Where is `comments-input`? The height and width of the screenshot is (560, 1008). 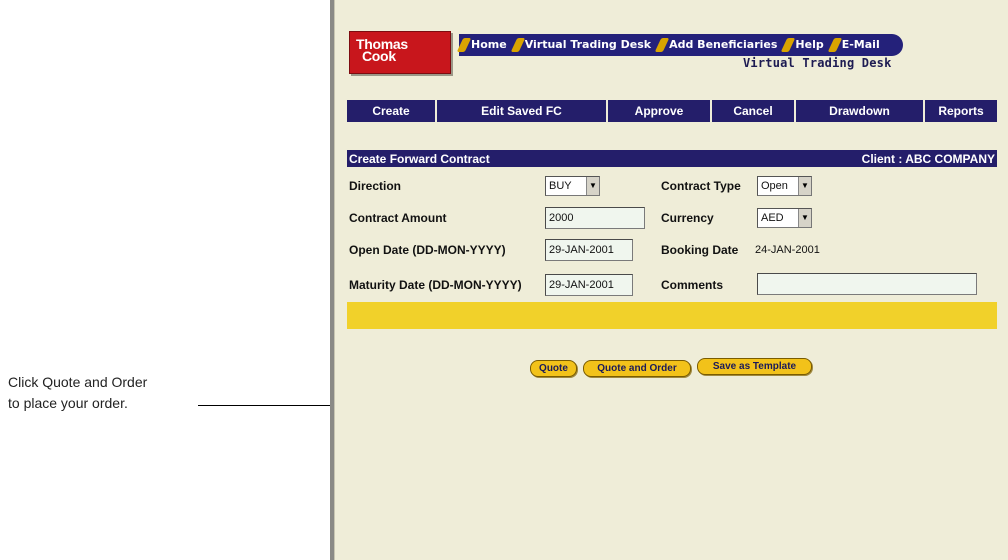
comments-input is located at coordinates (867, 284).